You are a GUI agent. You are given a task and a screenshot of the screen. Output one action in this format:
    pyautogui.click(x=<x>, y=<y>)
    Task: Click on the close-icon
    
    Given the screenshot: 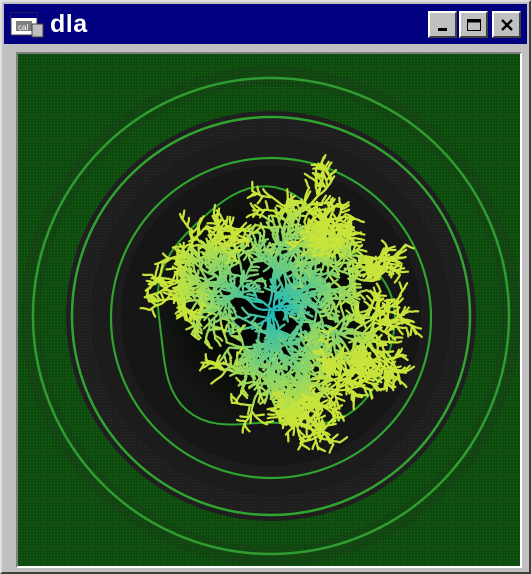 What is the action you would take?
    pyautogui.click(x=506, y=24)
    